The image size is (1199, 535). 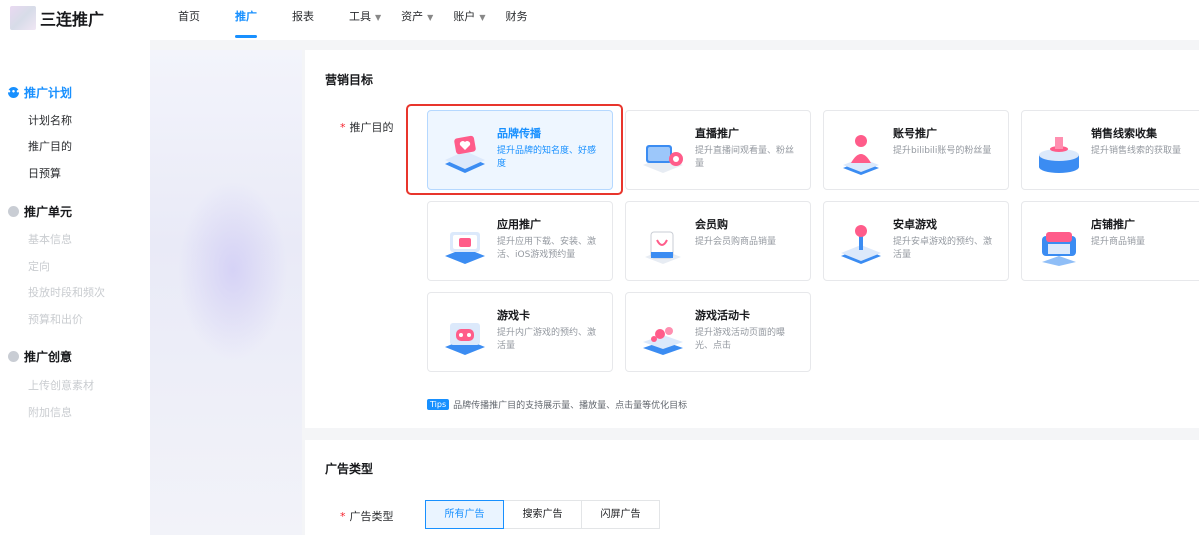 What do you see at coordinates (722, 315) in the screenshot?
I see `goal-tile-title: 游戏活动卡` at bounding box center [722, 315].